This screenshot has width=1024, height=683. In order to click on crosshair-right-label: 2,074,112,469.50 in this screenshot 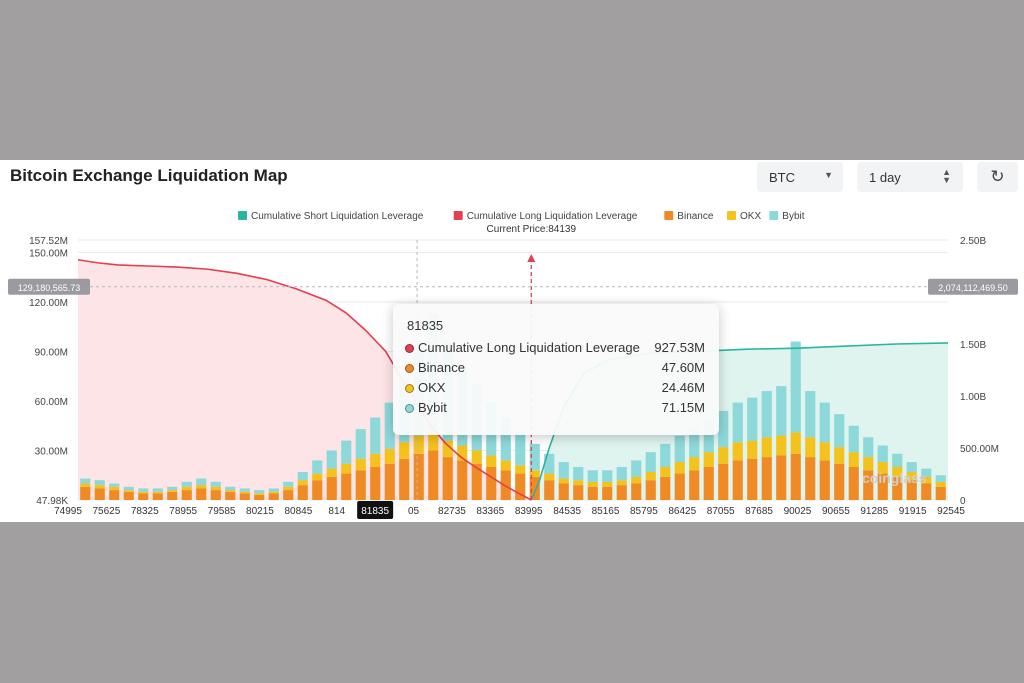, I will do `click(972, 288)`.